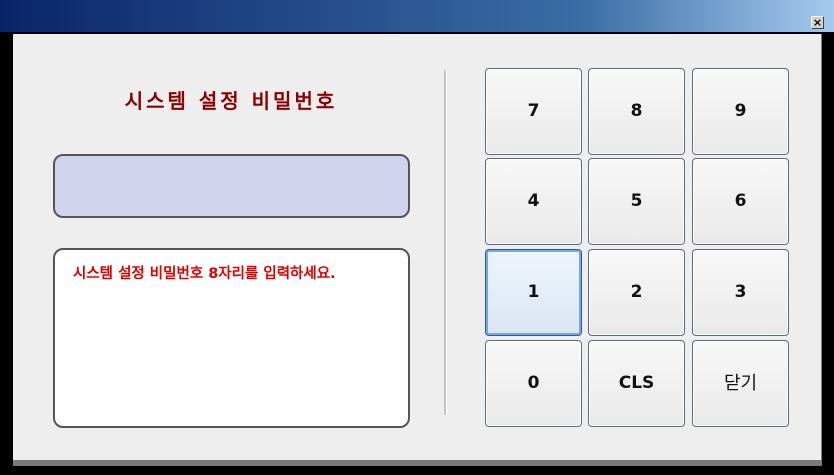 The image size is (834, 475). What do you see at coordinates (231, 186) in the screenshot?
I see `password-input` at bounding box center [231, 186].